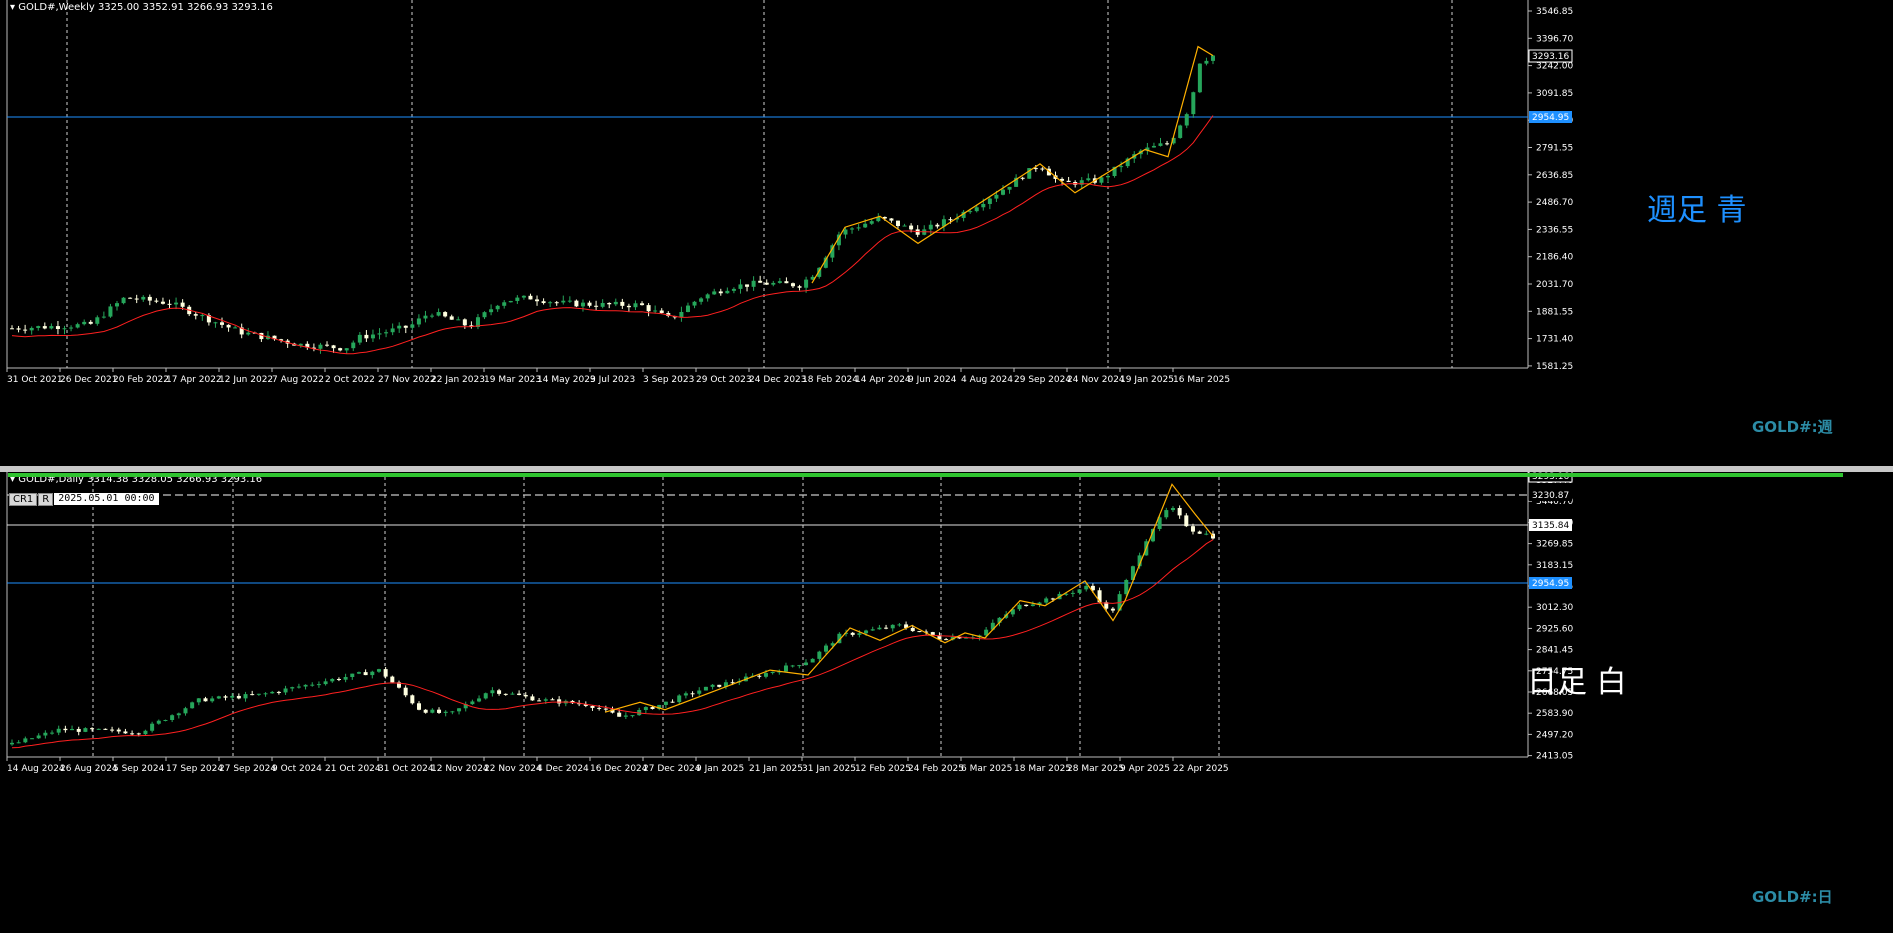 This screenshot has width=1893, height=933. I want to click on price-label: 3546.85, so click(1554, 12).